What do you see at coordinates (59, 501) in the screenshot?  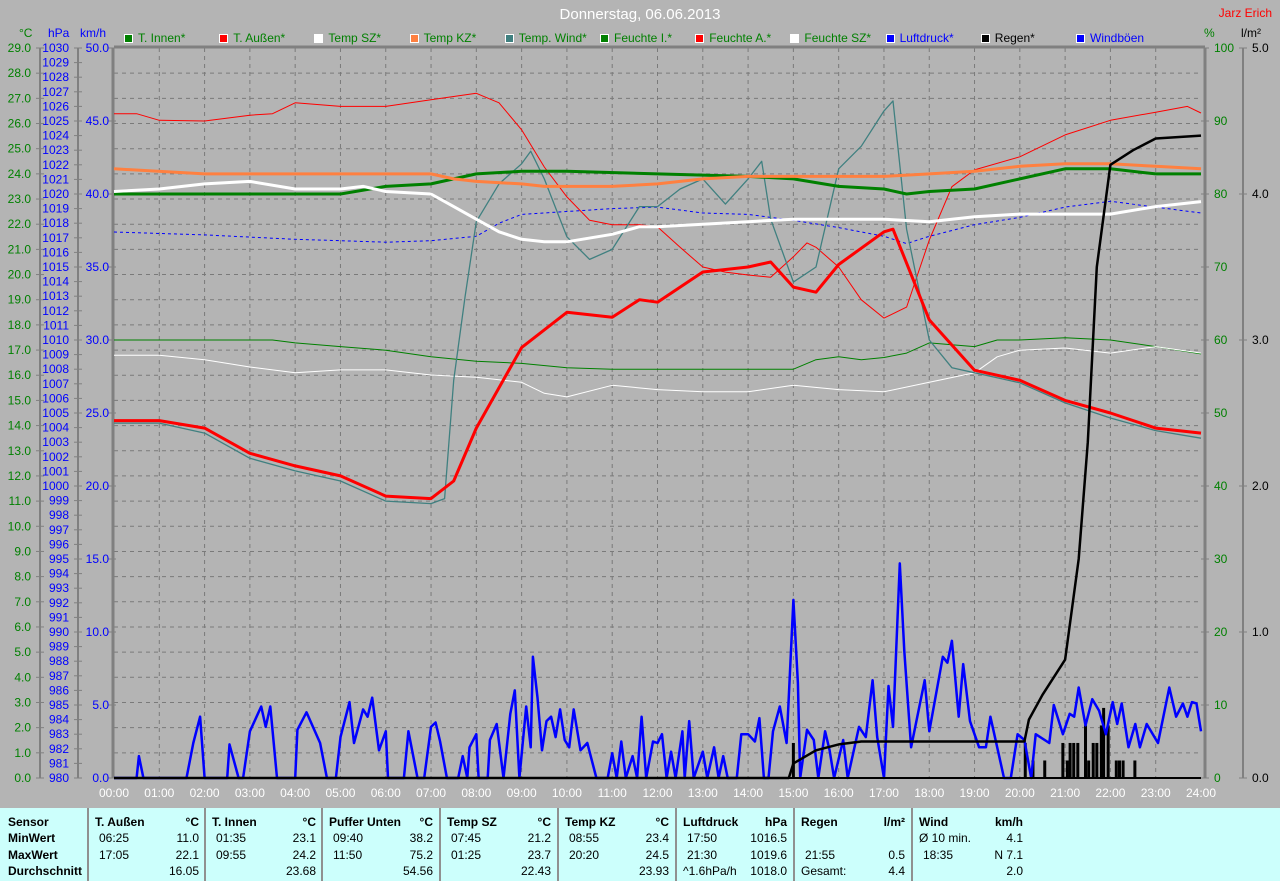 I see `axis-tick-label: 999` at bounding box center [59, 501].